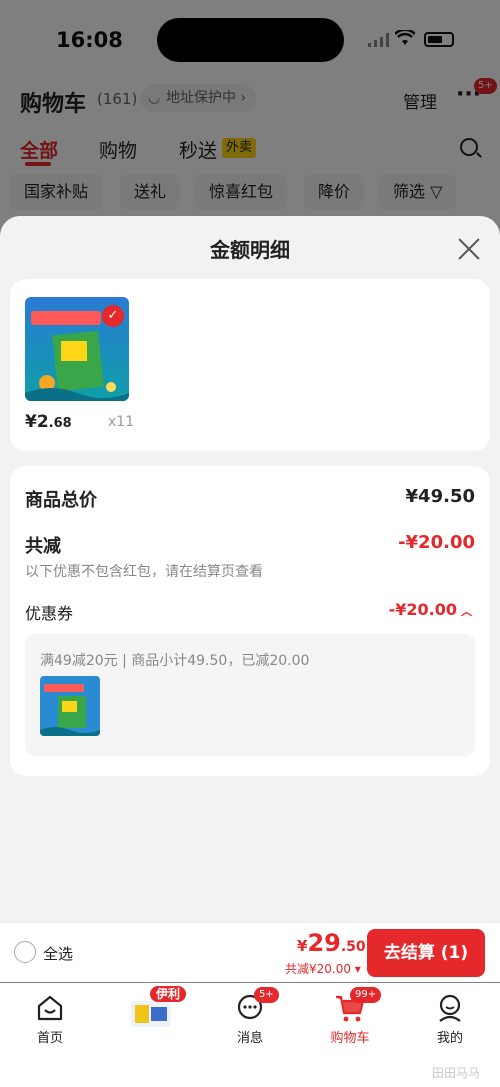  Describe the element at coordinates (50, 1007) in the screenshot. I see `home-icon` at that location.